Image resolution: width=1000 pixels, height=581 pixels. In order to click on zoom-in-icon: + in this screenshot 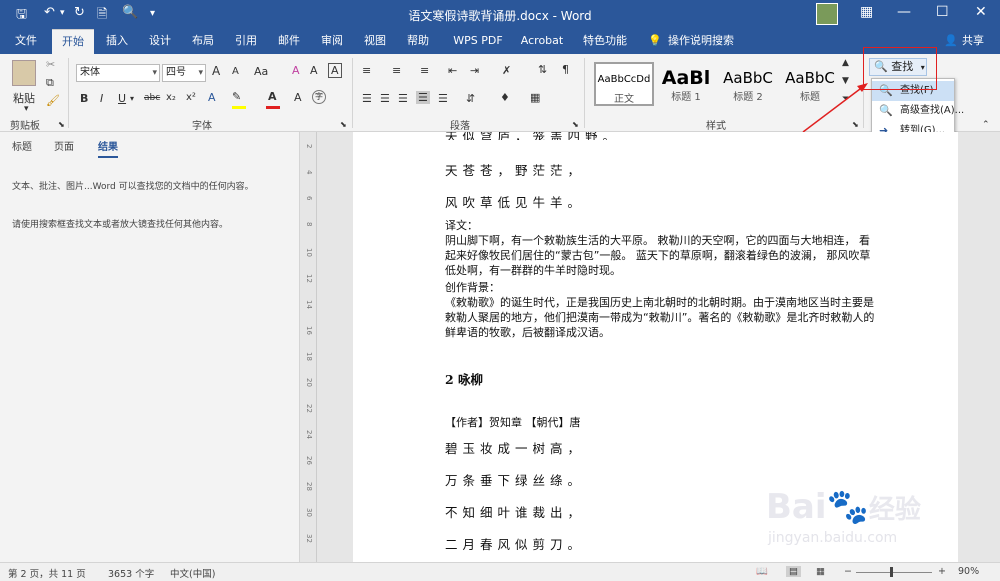, I will do `click(942, 571)`.